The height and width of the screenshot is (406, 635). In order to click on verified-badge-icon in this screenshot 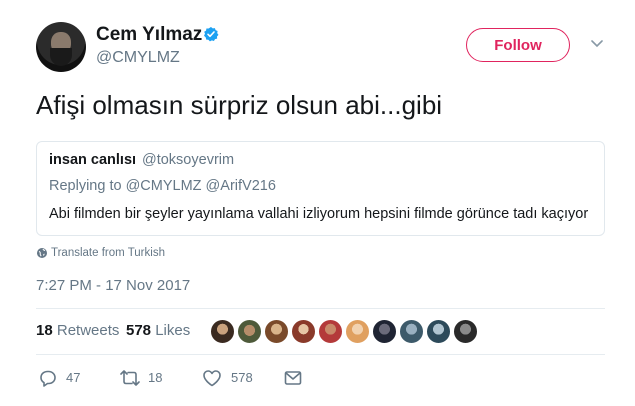, I will do `click(211, 34)`.